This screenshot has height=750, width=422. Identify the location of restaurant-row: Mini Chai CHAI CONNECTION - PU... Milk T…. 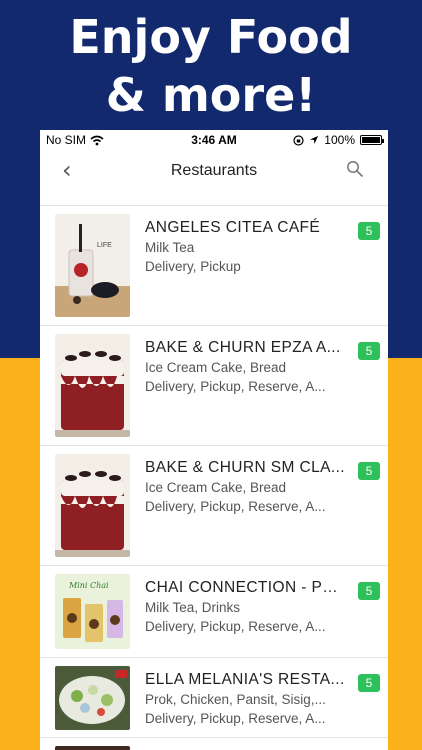
(214, 612).